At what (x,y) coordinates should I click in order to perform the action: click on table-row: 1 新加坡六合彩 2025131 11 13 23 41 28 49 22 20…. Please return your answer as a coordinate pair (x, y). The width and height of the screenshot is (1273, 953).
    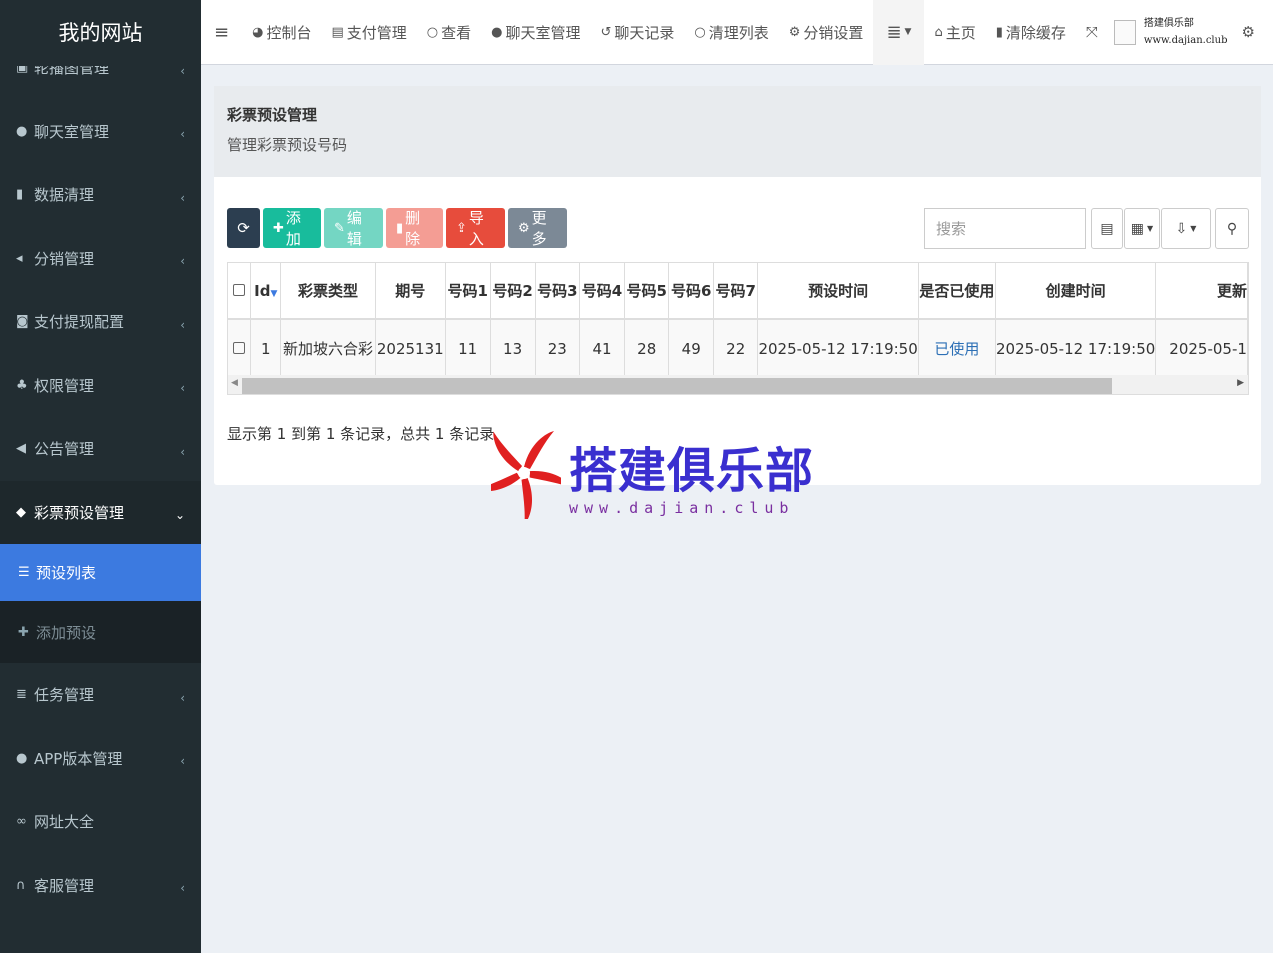
    Looking at the image, I should click on (738, 348).